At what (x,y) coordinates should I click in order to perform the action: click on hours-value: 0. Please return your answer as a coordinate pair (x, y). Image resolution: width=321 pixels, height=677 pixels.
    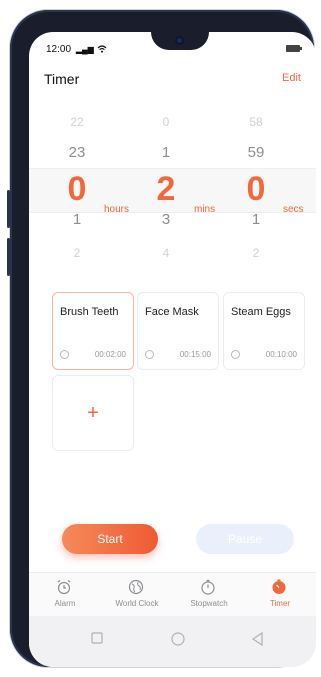
    Looking at the image, I should click on (77, 189).